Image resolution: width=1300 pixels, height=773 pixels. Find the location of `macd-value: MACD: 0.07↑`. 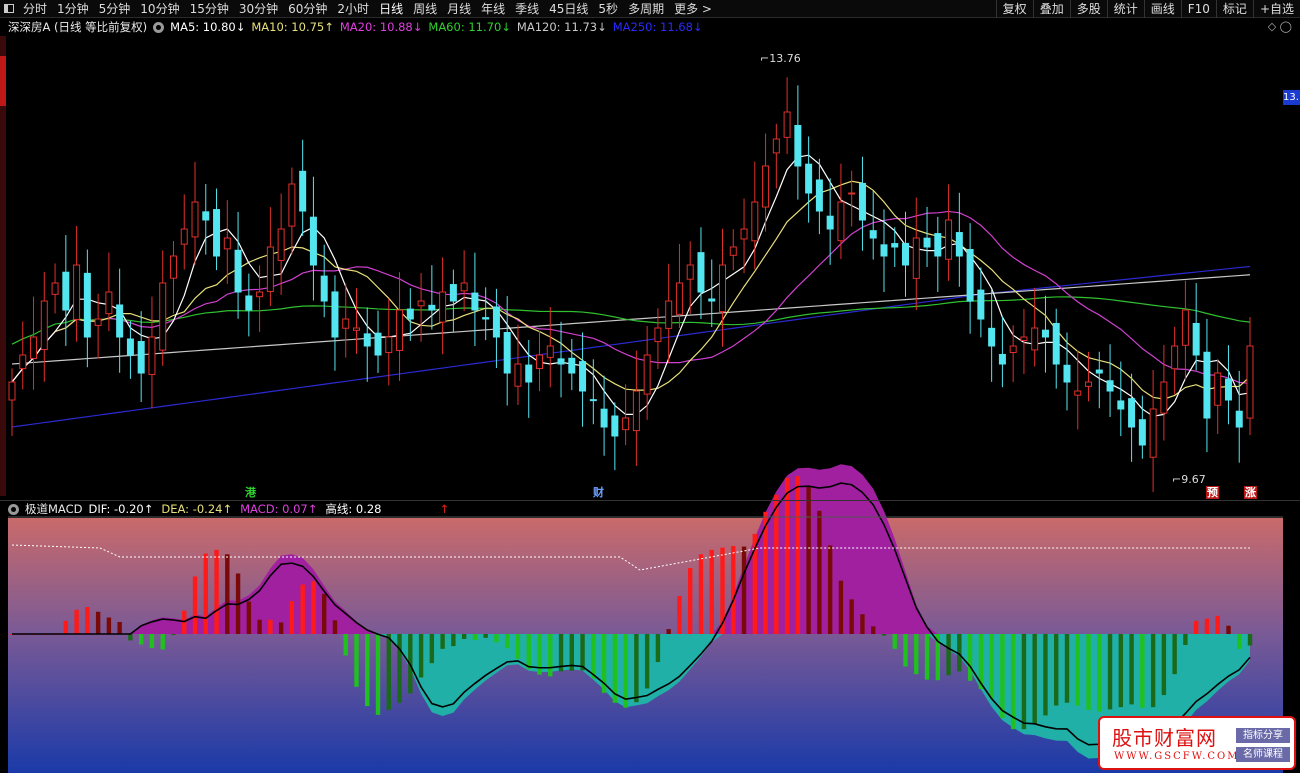

macd-value: MACD: 0.07↑ is located at coordinates (279, 509).